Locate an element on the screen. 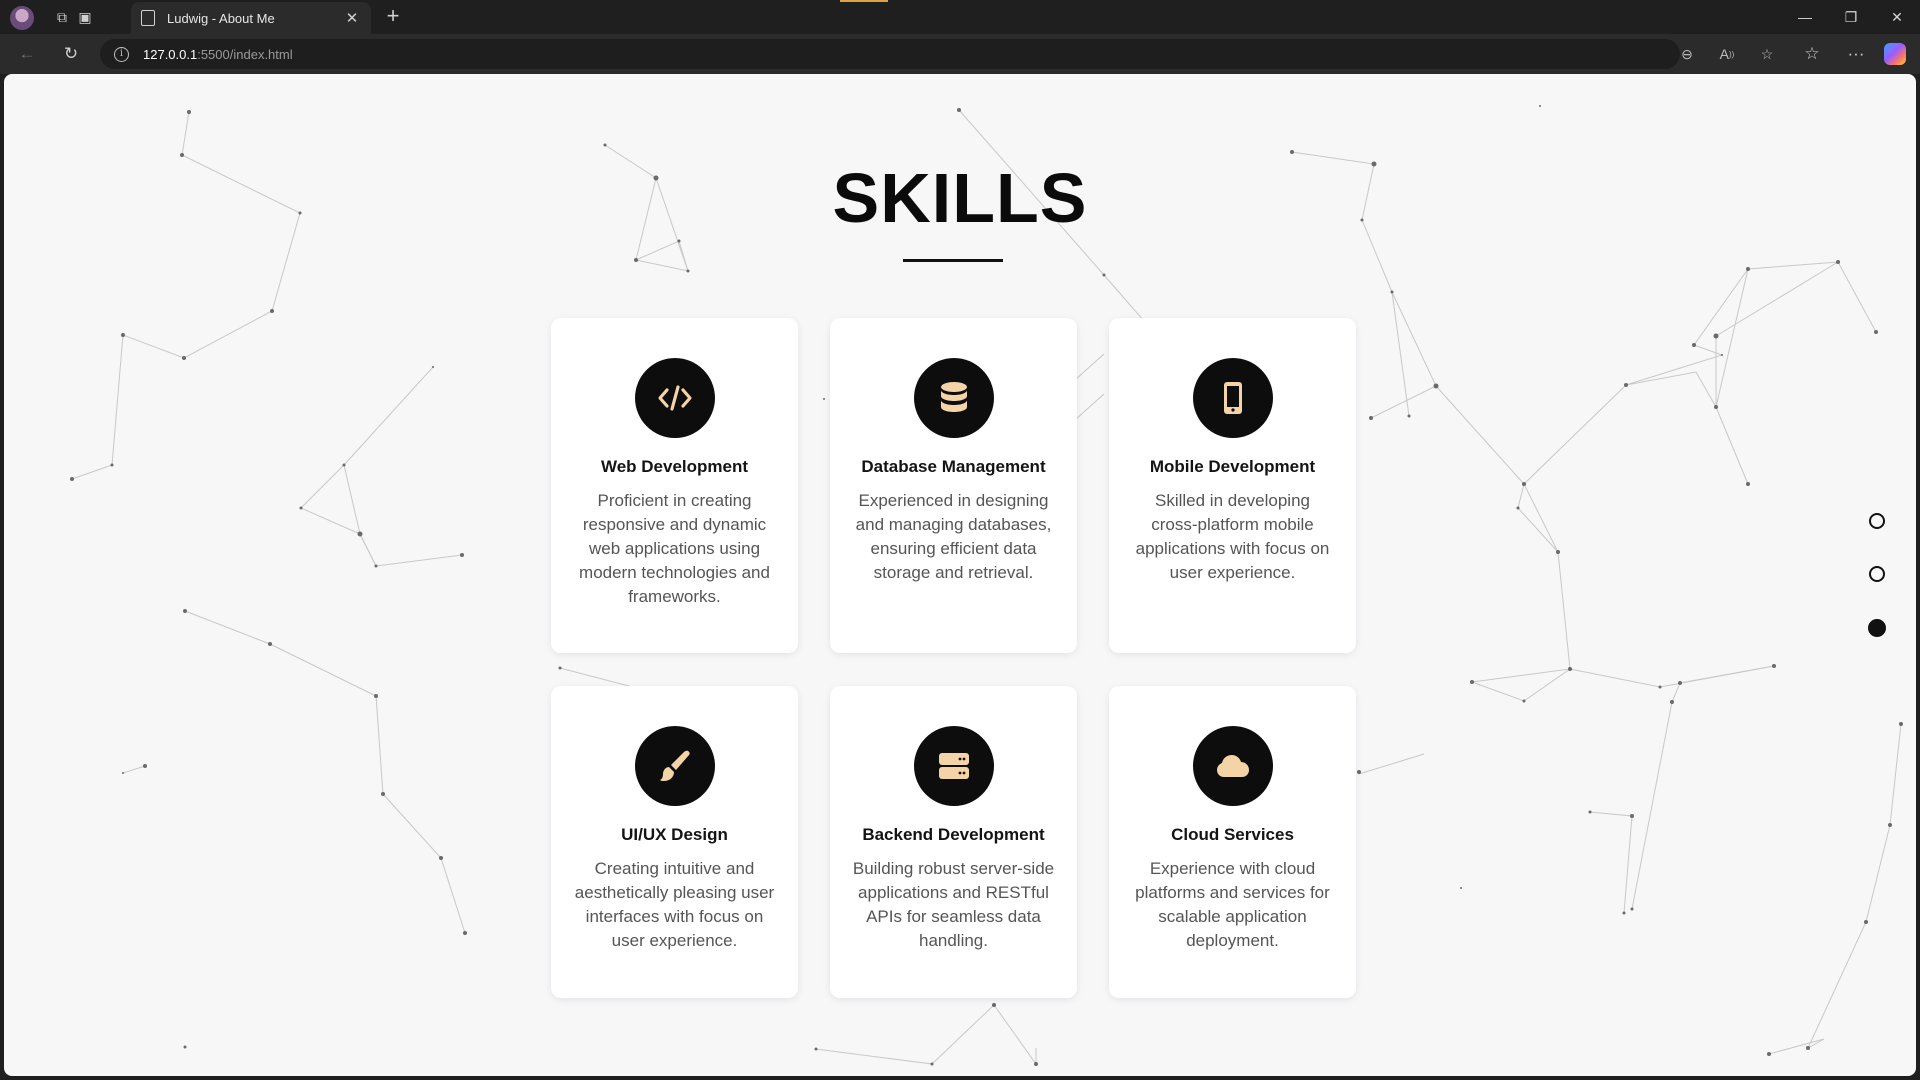 Image resolution: width=1920 pixels, height=1080 pixels. skill-title: UI/UX Design is located at coordinates (674, 834).